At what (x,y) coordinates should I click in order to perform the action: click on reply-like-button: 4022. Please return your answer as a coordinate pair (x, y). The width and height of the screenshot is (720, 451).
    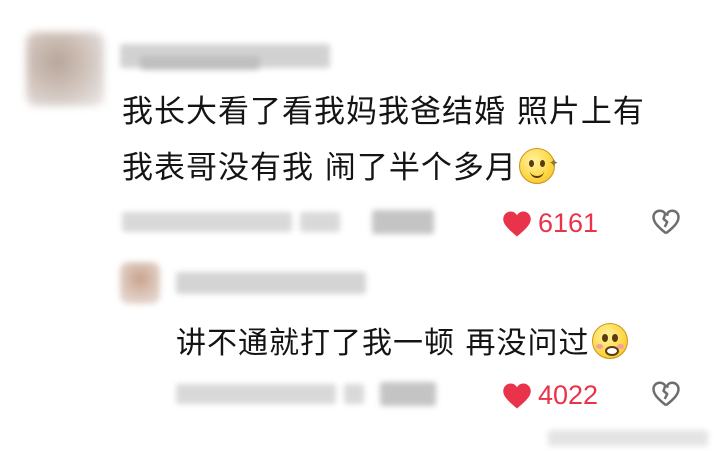
    Looking at the image, I should click on (550, 395).